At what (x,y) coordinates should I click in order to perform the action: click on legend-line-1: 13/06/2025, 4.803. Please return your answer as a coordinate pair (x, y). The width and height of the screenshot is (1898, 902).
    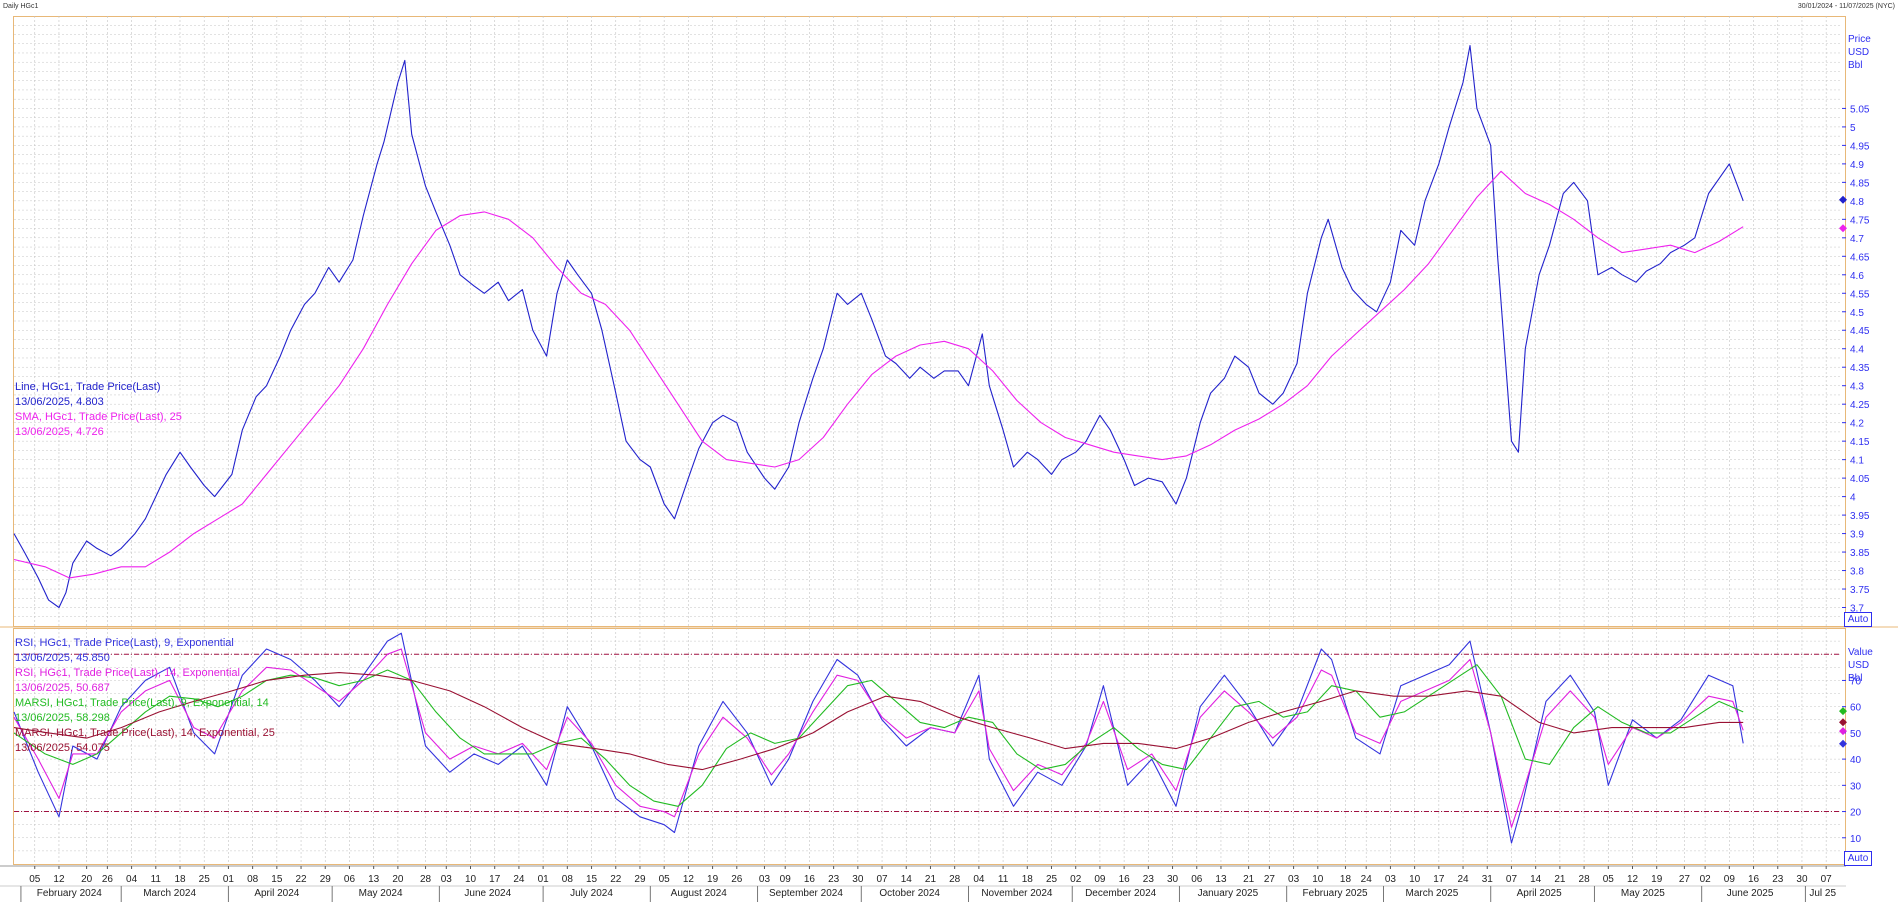
    Looking at the image, I should click on (59, 402).